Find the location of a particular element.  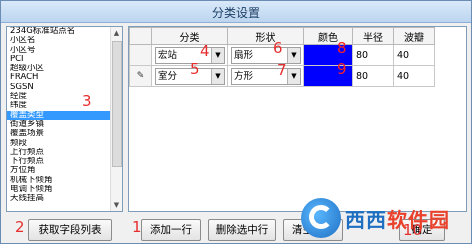

column-header-category: 分类 is located at coordinates (189, 36).